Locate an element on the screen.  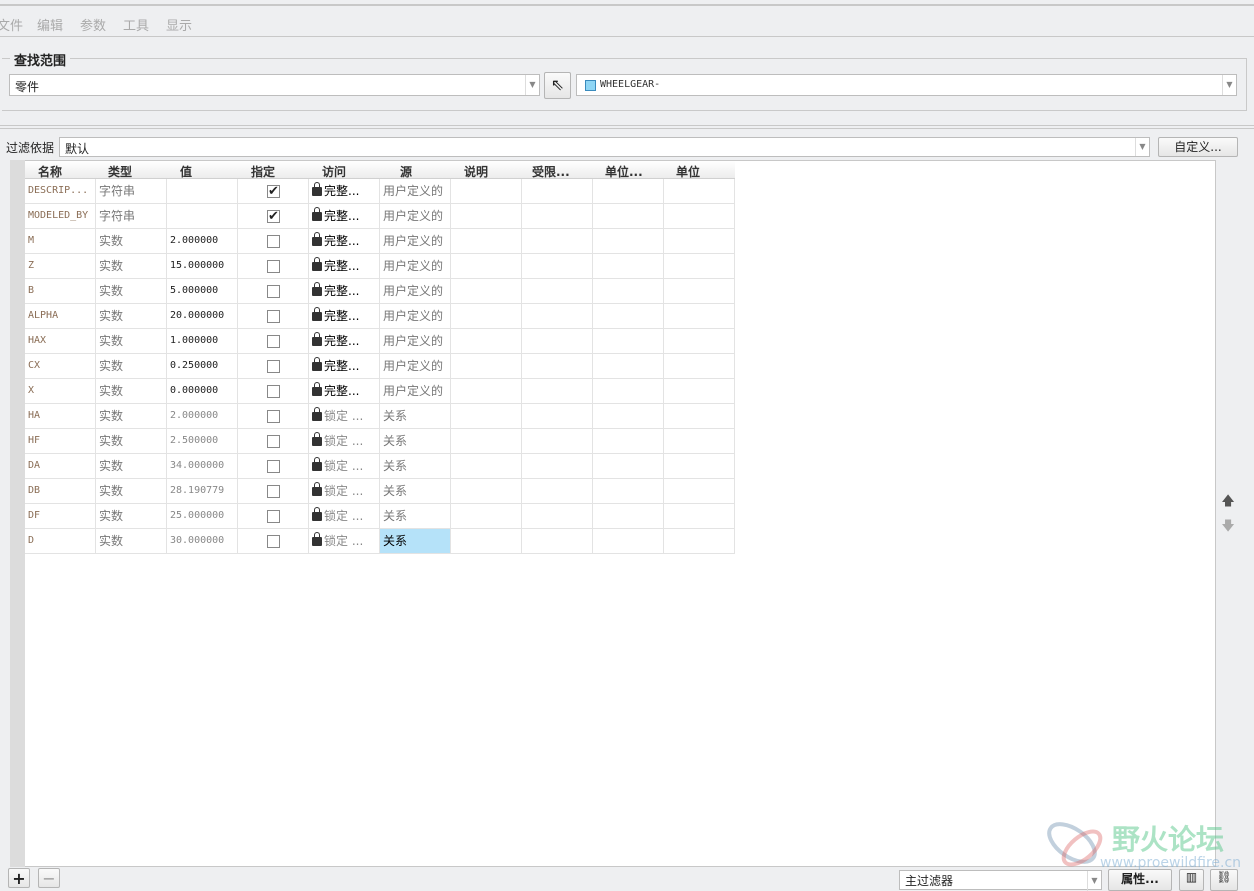
menu-display: 显示 is located at coordinates (179, 24).